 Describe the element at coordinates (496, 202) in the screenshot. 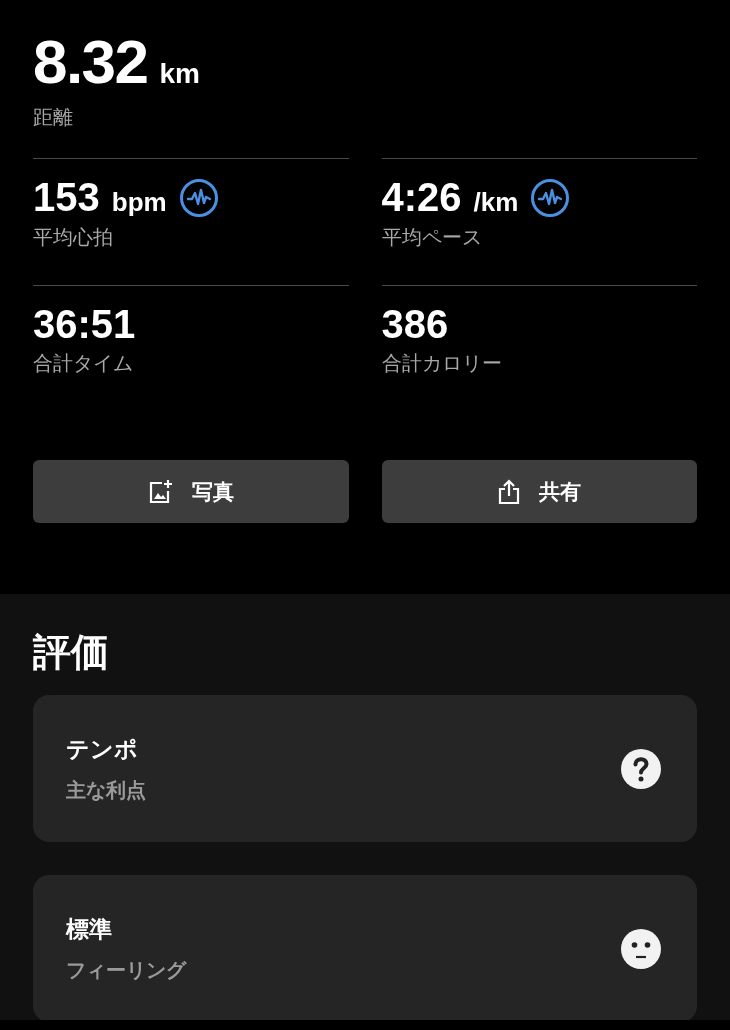

I see `stat-unit: /km` at that location.